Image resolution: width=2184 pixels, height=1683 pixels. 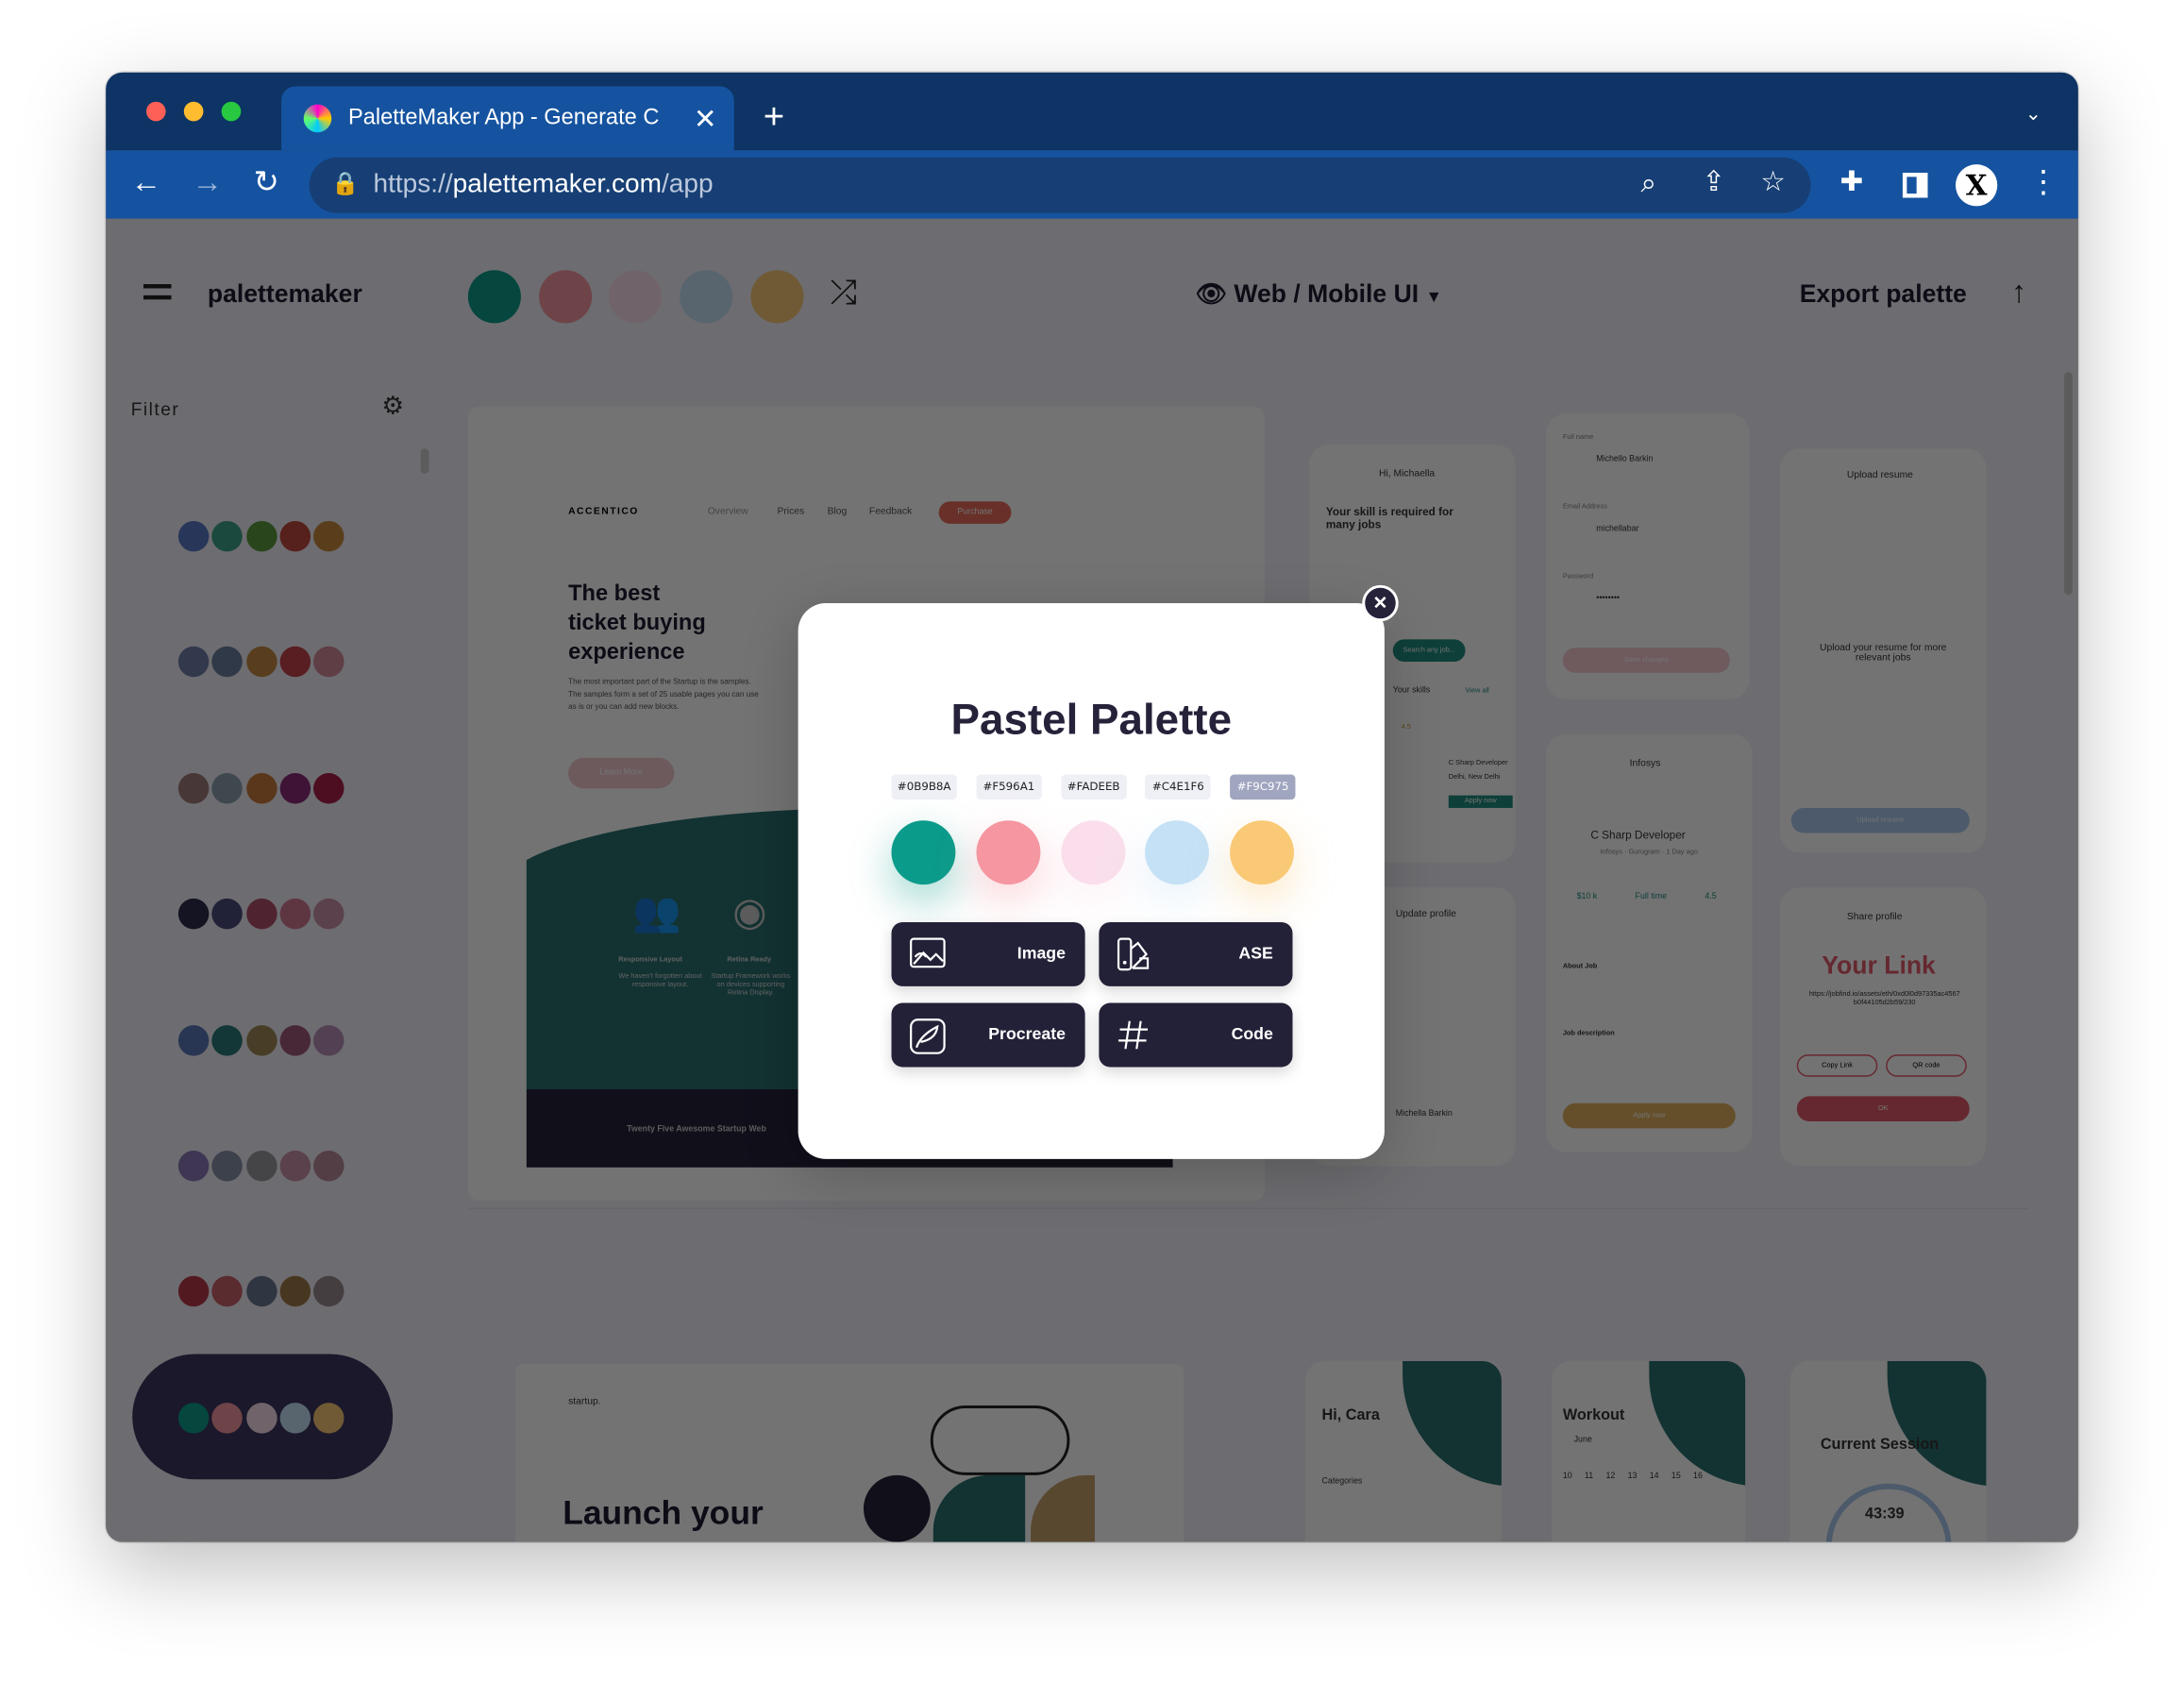 What do you see at coordinates (663, 1513) in the screenshot?
I see `preview-text: Launch your` at bounding box center [663, 1513].